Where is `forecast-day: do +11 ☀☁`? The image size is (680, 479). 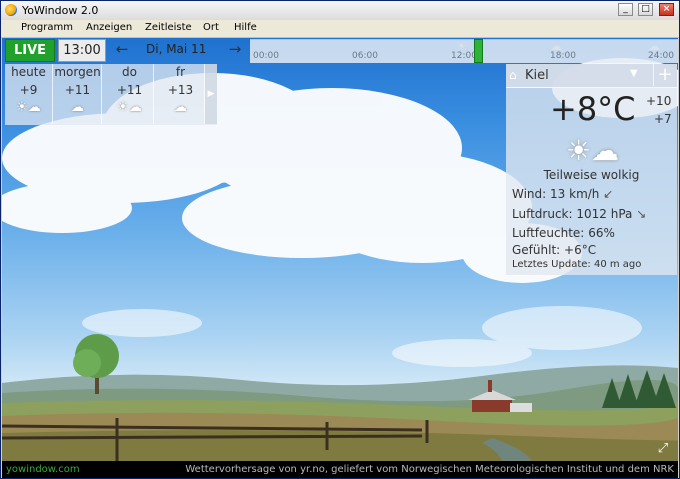
forecast-day: do +11 ☀☁ is located at coordinates (130, 94).